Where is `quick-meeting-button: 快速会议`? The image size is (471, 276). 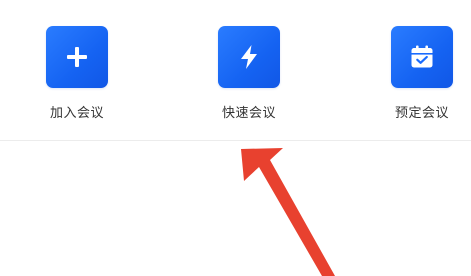 quick-meeting-button: 快速会议 is located at coordinates (249, 76).